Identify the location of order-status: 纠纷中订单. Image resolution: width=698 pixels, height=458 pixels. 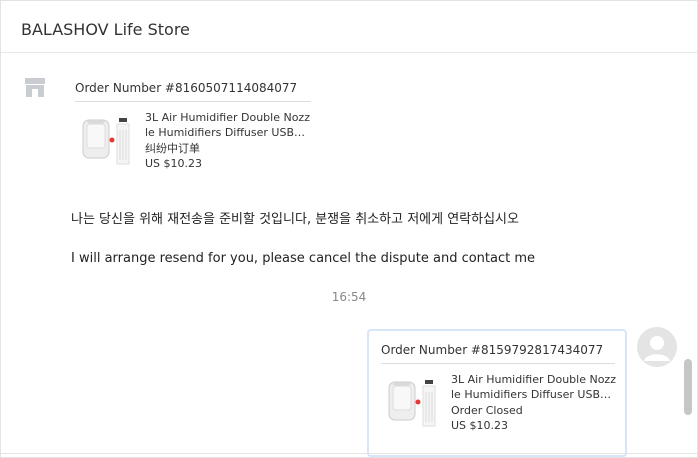
(172, 148).